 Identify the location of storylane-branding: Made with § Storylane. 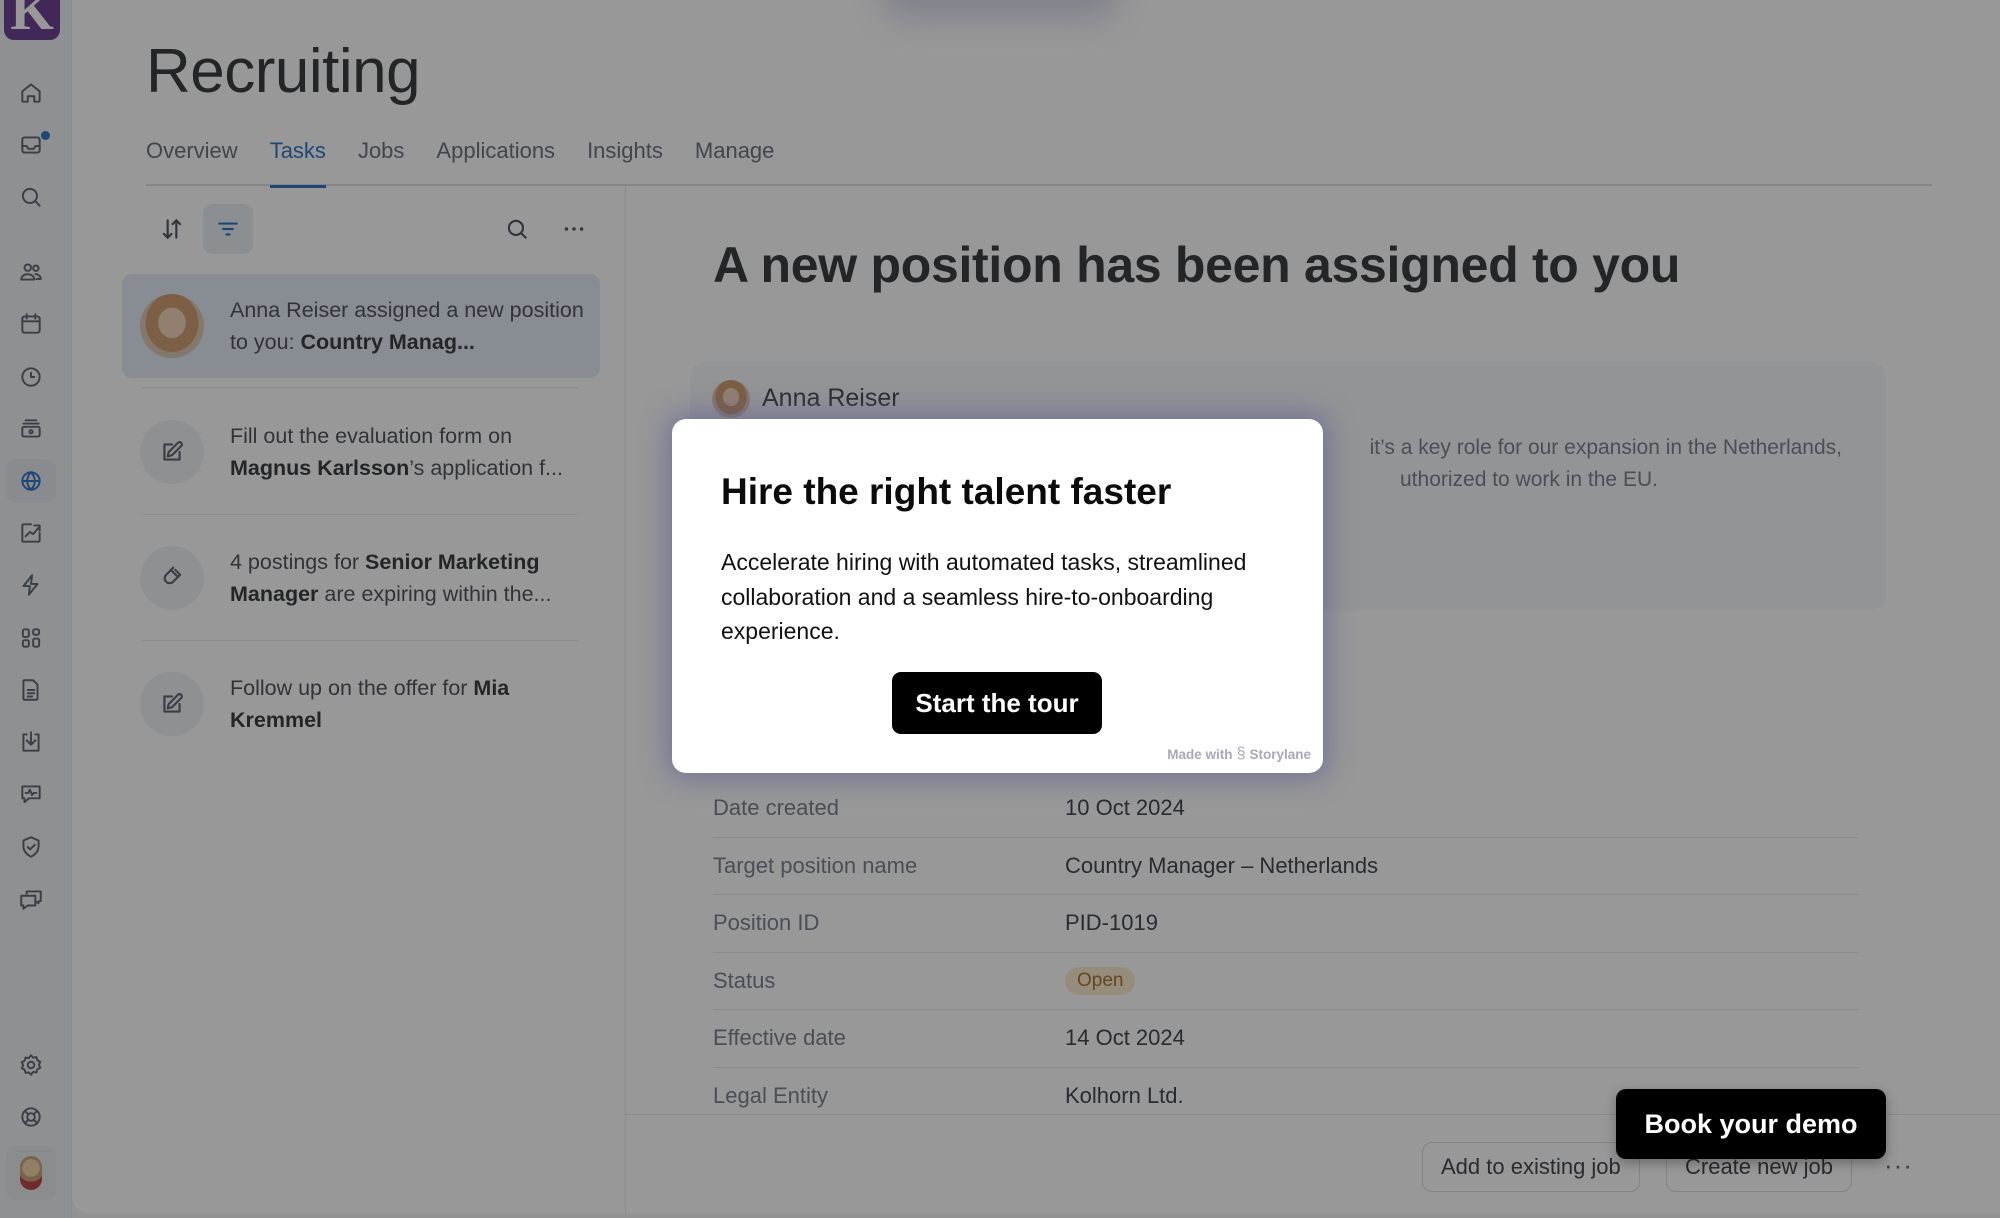
(1239, 754).